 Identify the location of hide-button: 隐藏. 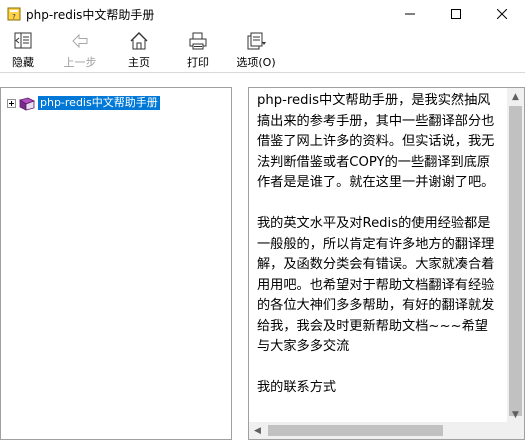
(23, 50).